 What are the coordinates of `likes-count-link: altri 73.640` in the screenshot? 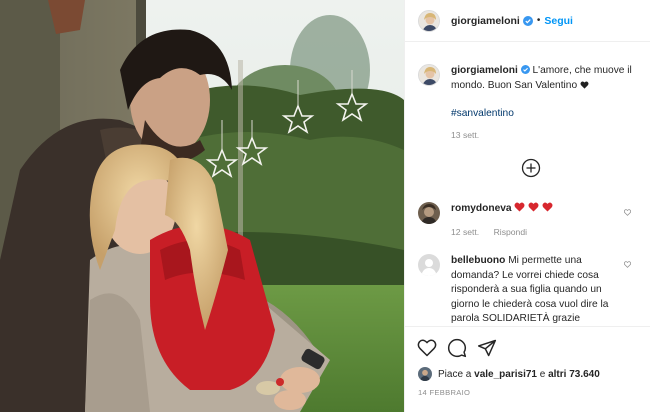 It's located at (574, 374).